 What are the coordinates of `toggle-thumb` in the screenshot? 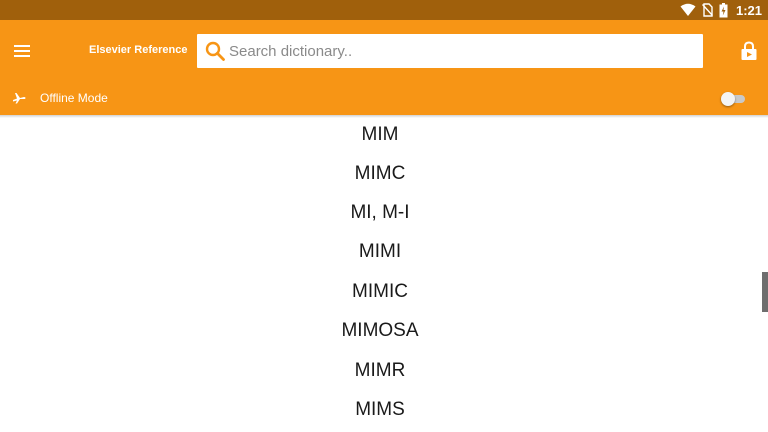 It's located at (728, 99).